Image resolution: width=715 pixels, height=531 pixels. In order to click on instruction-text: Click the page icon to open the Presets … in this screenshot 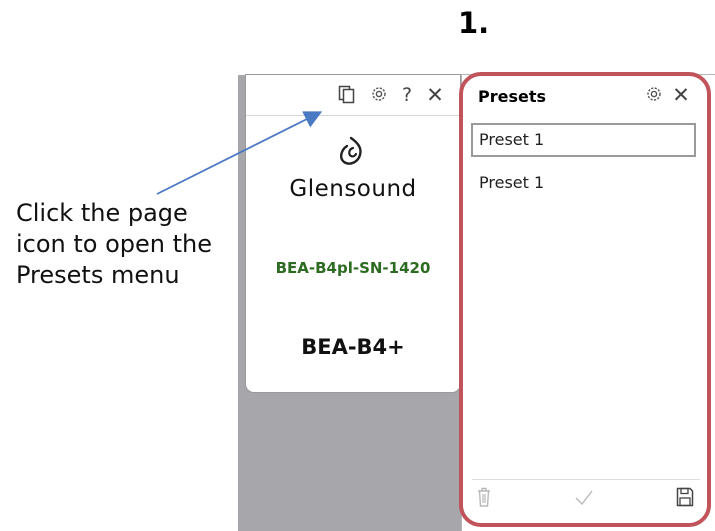, I will do `click(114, 244)`.